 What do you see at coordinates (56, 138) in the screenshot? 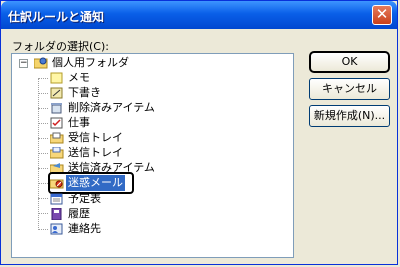
I see `inbox-icon` at bounding box center [56, 138].